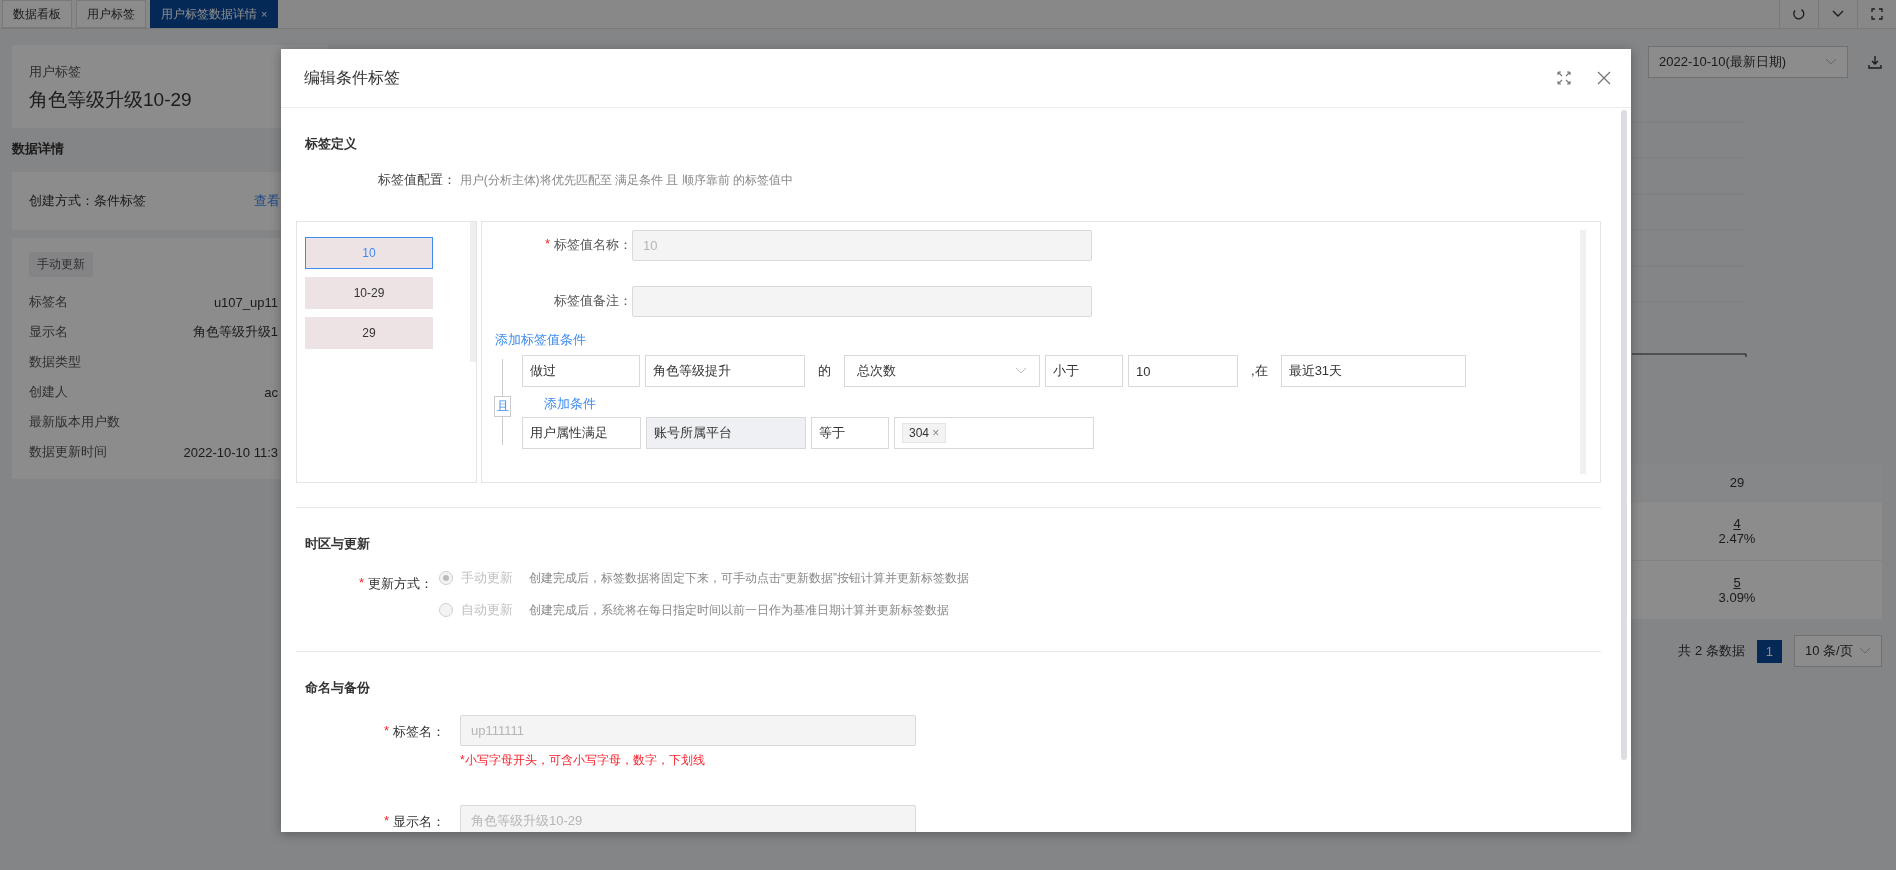 This screenshot has width=1896, height=870. Describe the element at coordinates (994, 433) in the screenshot. I see `tag-input-field: 304 ×` at that location.